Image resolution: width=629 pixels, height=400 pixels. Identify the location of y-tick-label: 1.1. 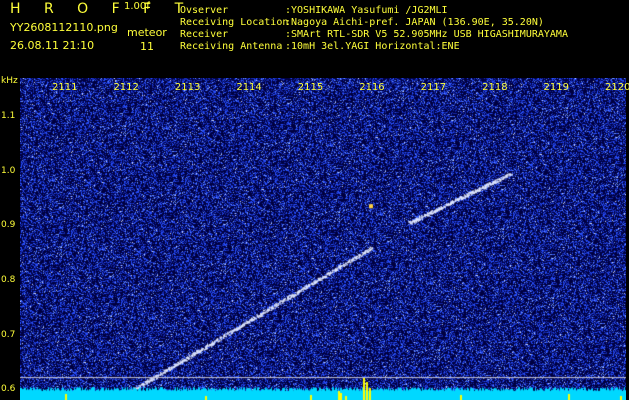
(8, 116).